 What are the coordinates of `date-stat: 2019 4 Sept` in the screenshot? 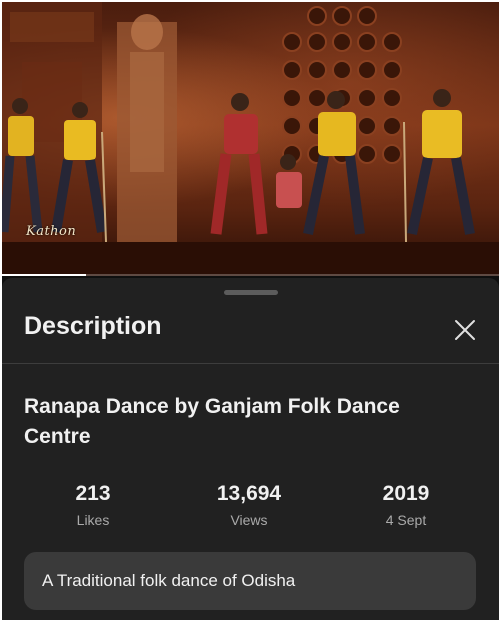 It's located at (406, 505).